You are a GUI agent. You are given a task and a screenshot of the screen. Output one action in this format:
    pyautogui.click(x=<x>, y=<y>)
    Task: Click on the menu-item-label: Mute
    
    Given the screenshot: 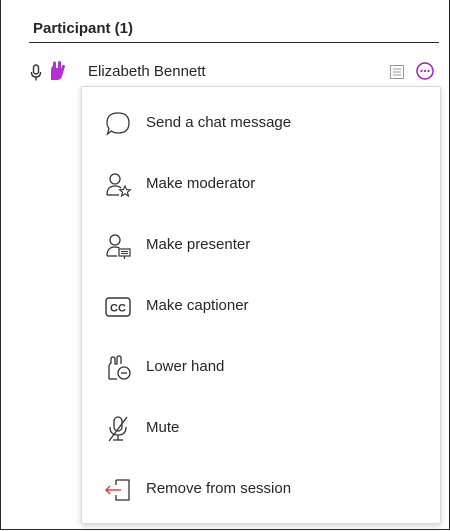 What is the action you would take?
    pyautogui.click(x=163, y=427)
    